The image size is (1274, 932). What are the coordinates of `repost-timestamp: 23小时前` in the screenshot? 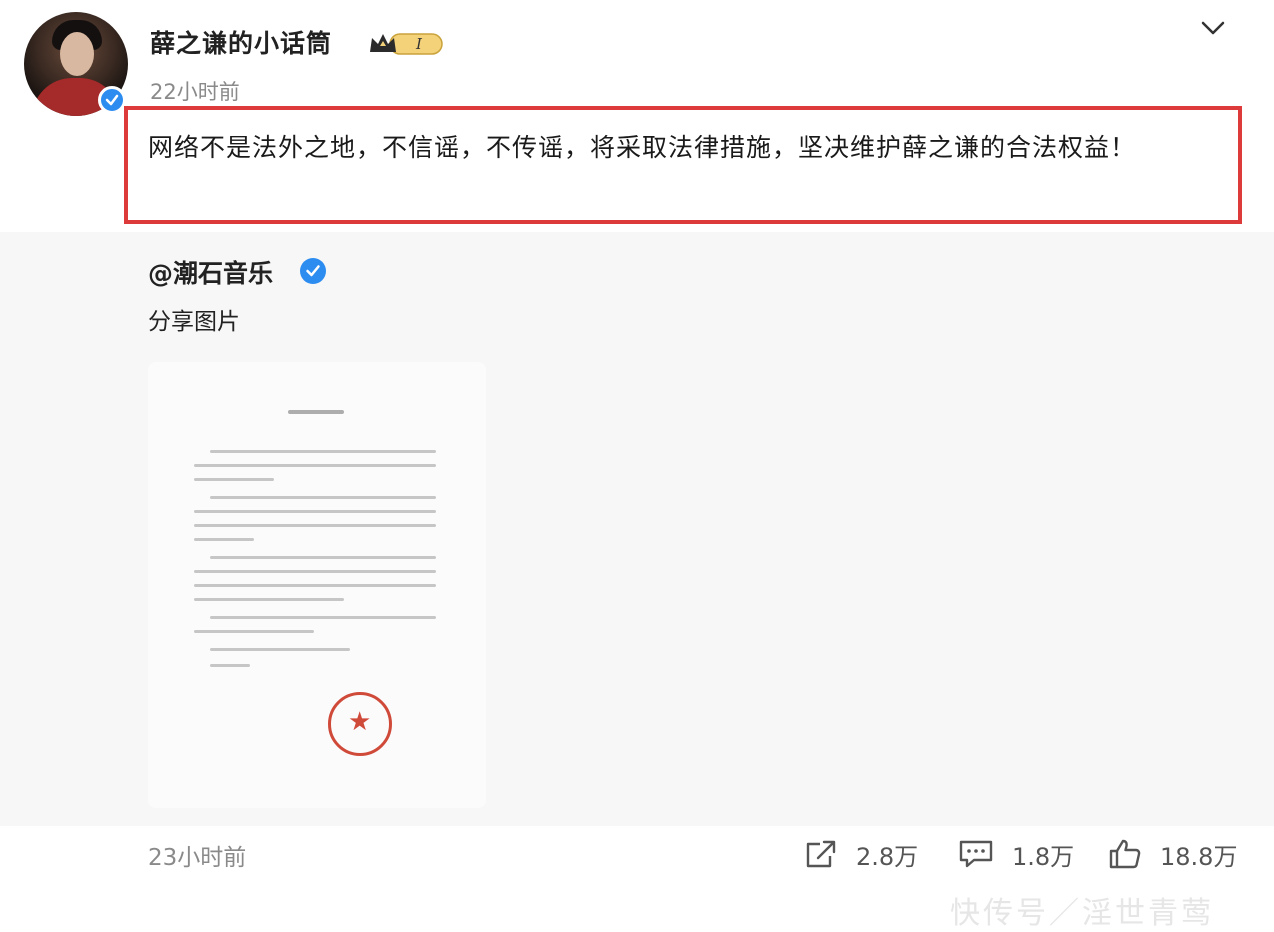 It's located at (197, 858).